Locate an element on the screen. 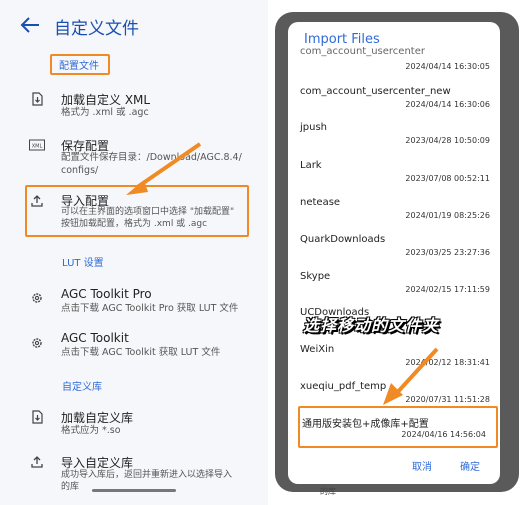 This screenshot has width=526, height=505. file-row: QuarkDownloads 2023/03/25 23:27:36 is located at coordinates (394, 250).